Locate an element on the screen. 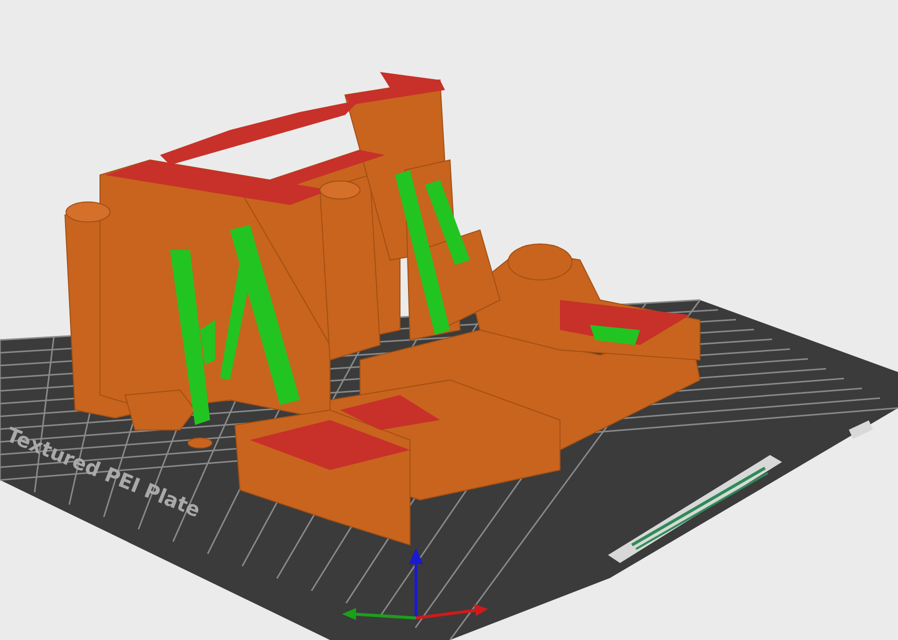 This screenshot has height=640, width=898. axis-arrows-icon is located at coordinates (415, 584).